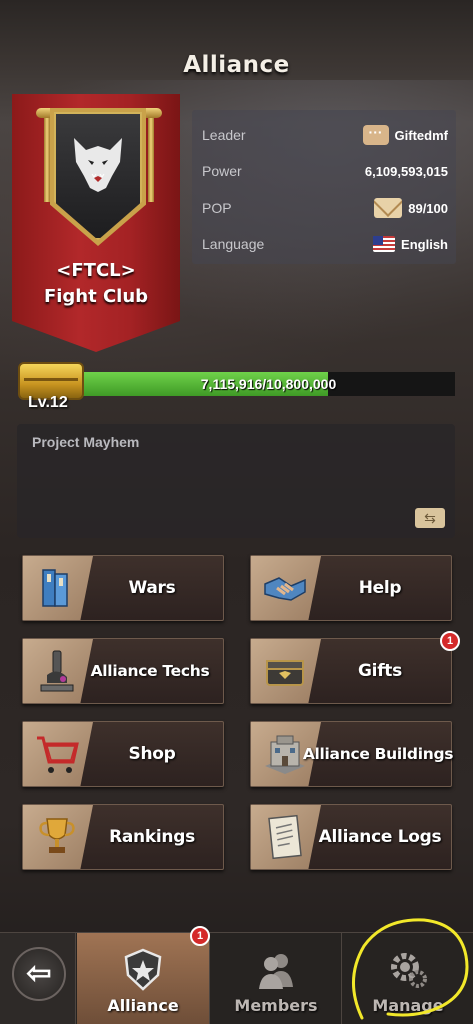  Describe the element at coordinates (143, 1005) in the screenshot. I see `tab-alliance-label: Alliance` at that location.